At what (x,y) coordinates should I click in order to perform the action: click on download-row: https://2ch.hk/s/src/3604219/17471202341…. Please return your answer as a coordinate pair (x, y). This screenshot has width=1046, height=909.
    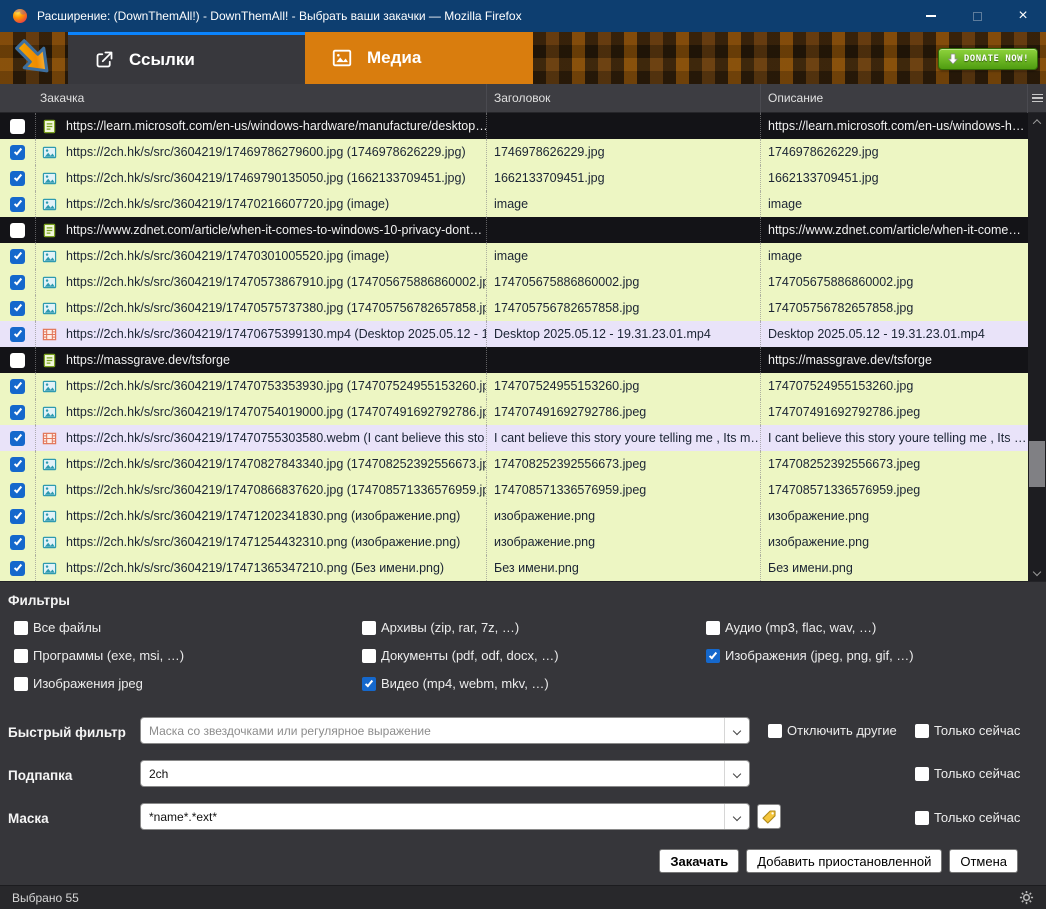
    Looking at the image, I should click on (514, 516).